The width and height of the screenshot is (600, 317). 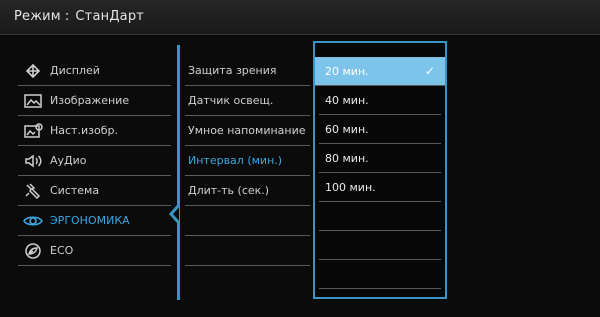 I want to click on option-label: 100 мин., so click(x=350, y=187).